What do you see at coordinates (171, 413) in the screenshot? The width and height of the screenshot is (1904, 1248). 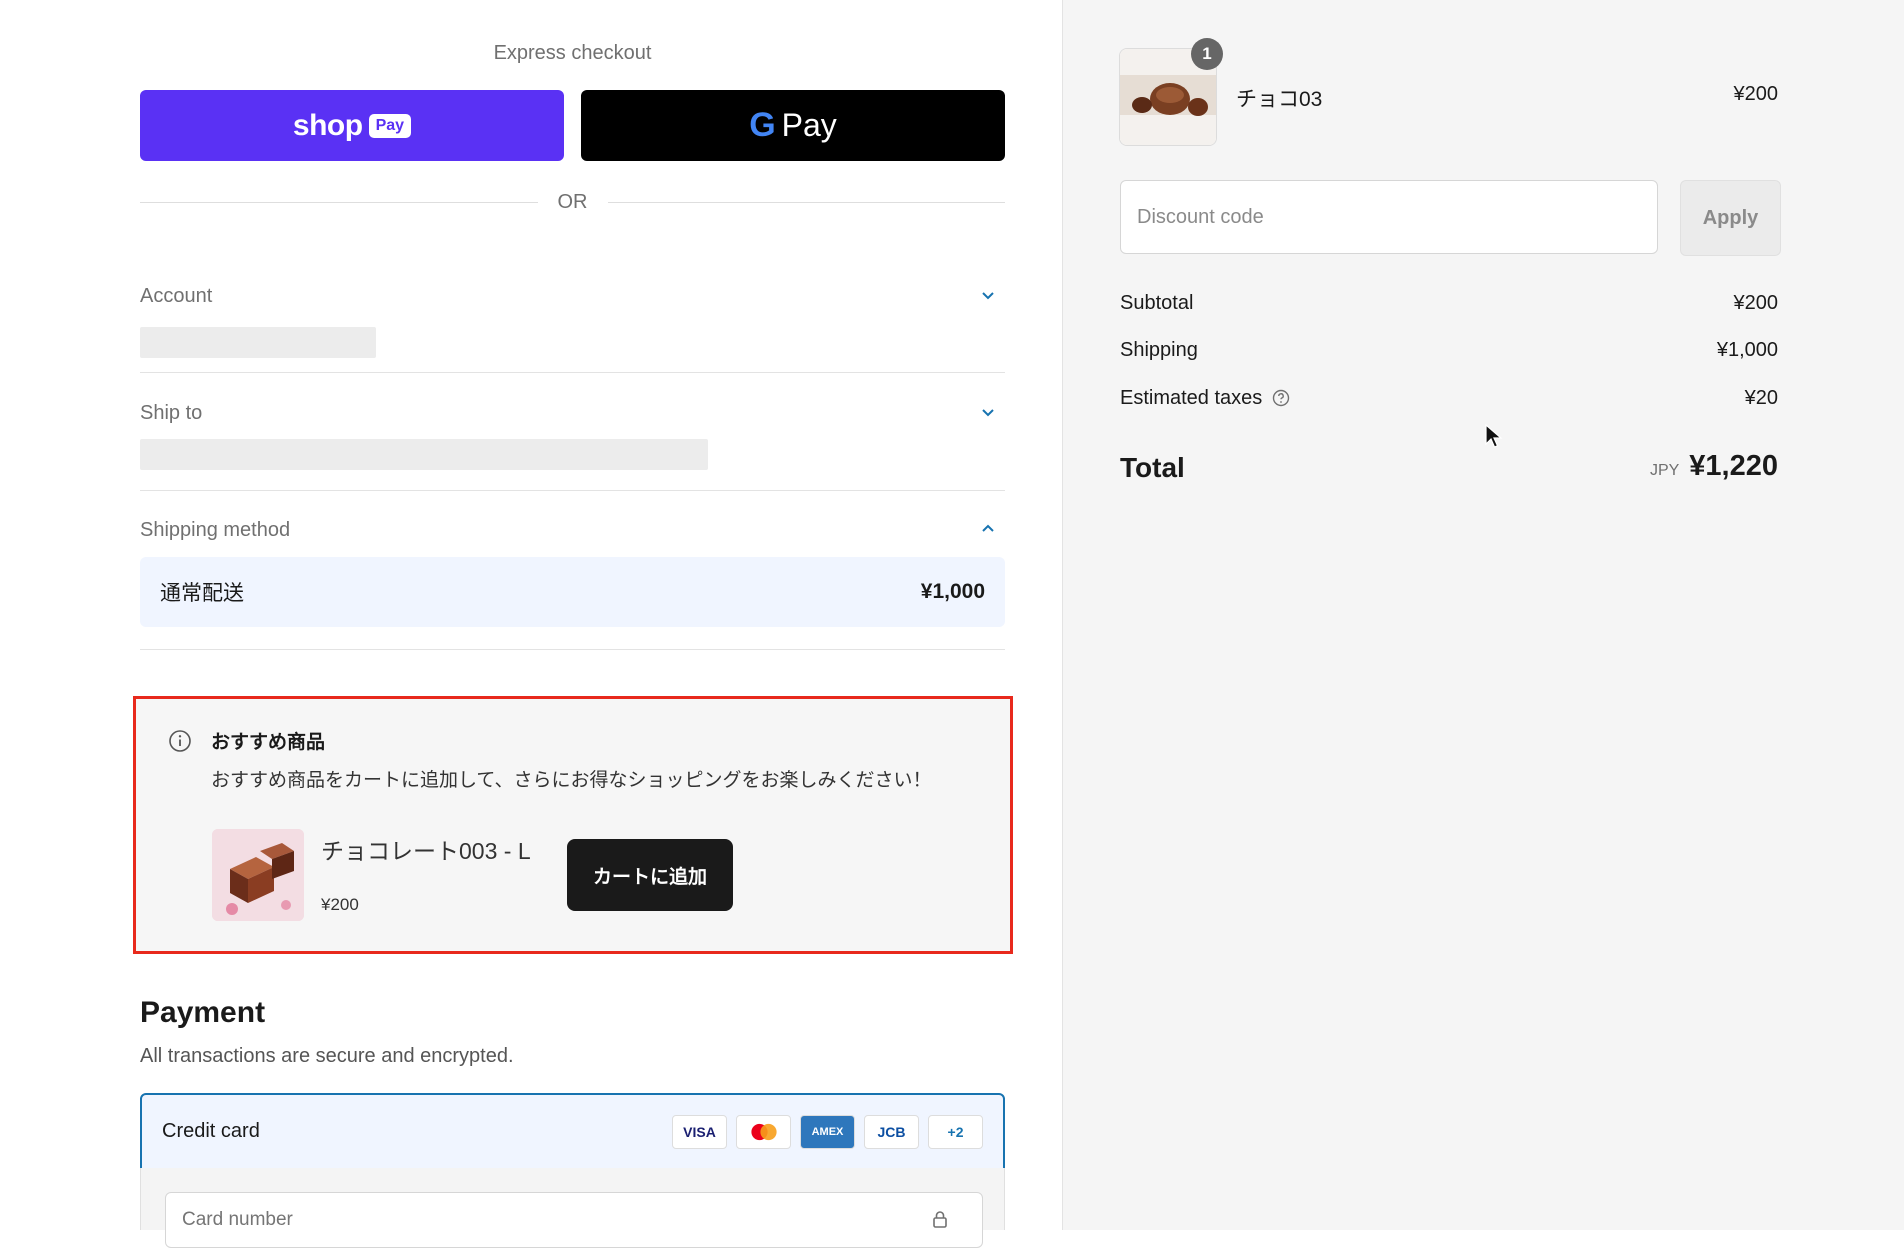 I see `ship-to-section-label: Ship to` at bounding box center [171, 413].